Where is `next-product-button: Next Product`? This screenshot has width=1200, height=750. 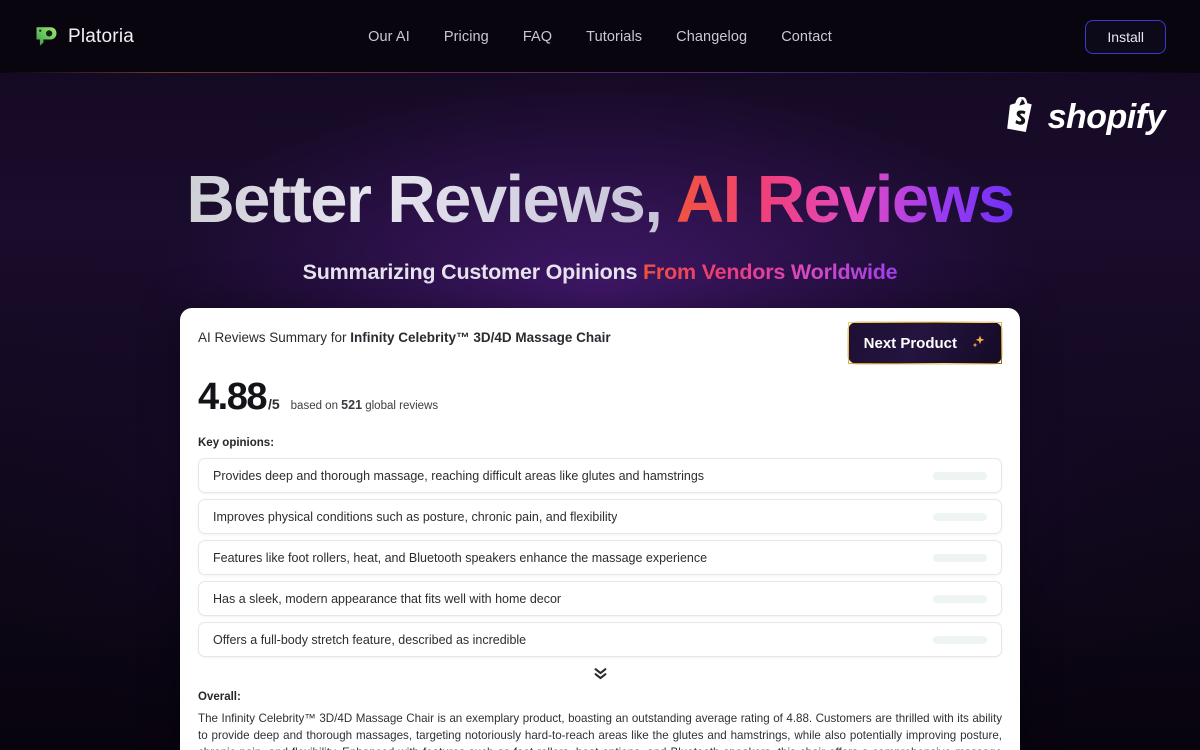 next-product-button: Next Product is located at coordinates (924, 343).